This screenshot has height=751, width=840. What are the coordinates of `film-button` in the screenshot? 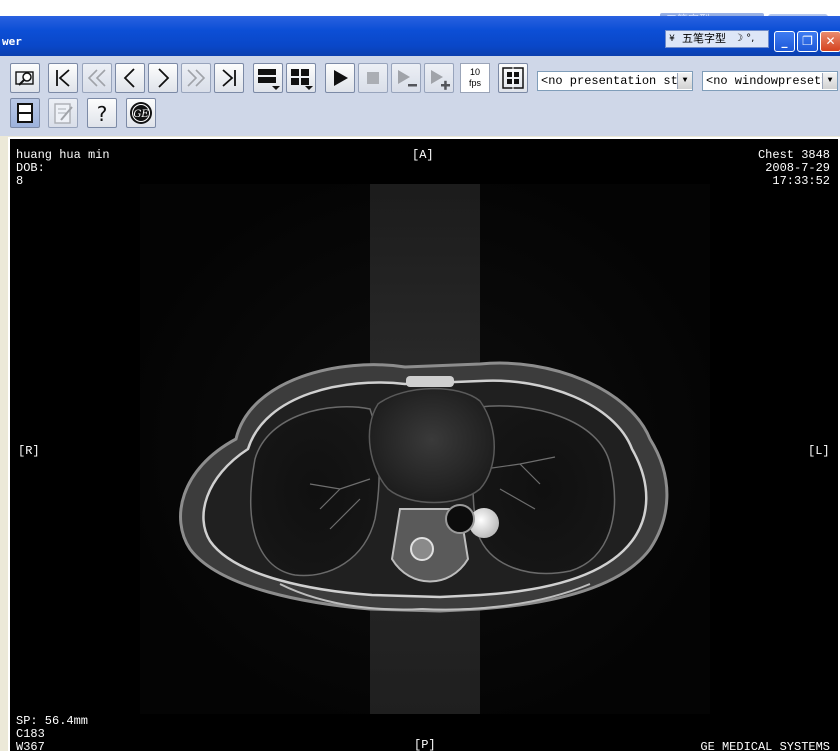 It's located at (25, 113).